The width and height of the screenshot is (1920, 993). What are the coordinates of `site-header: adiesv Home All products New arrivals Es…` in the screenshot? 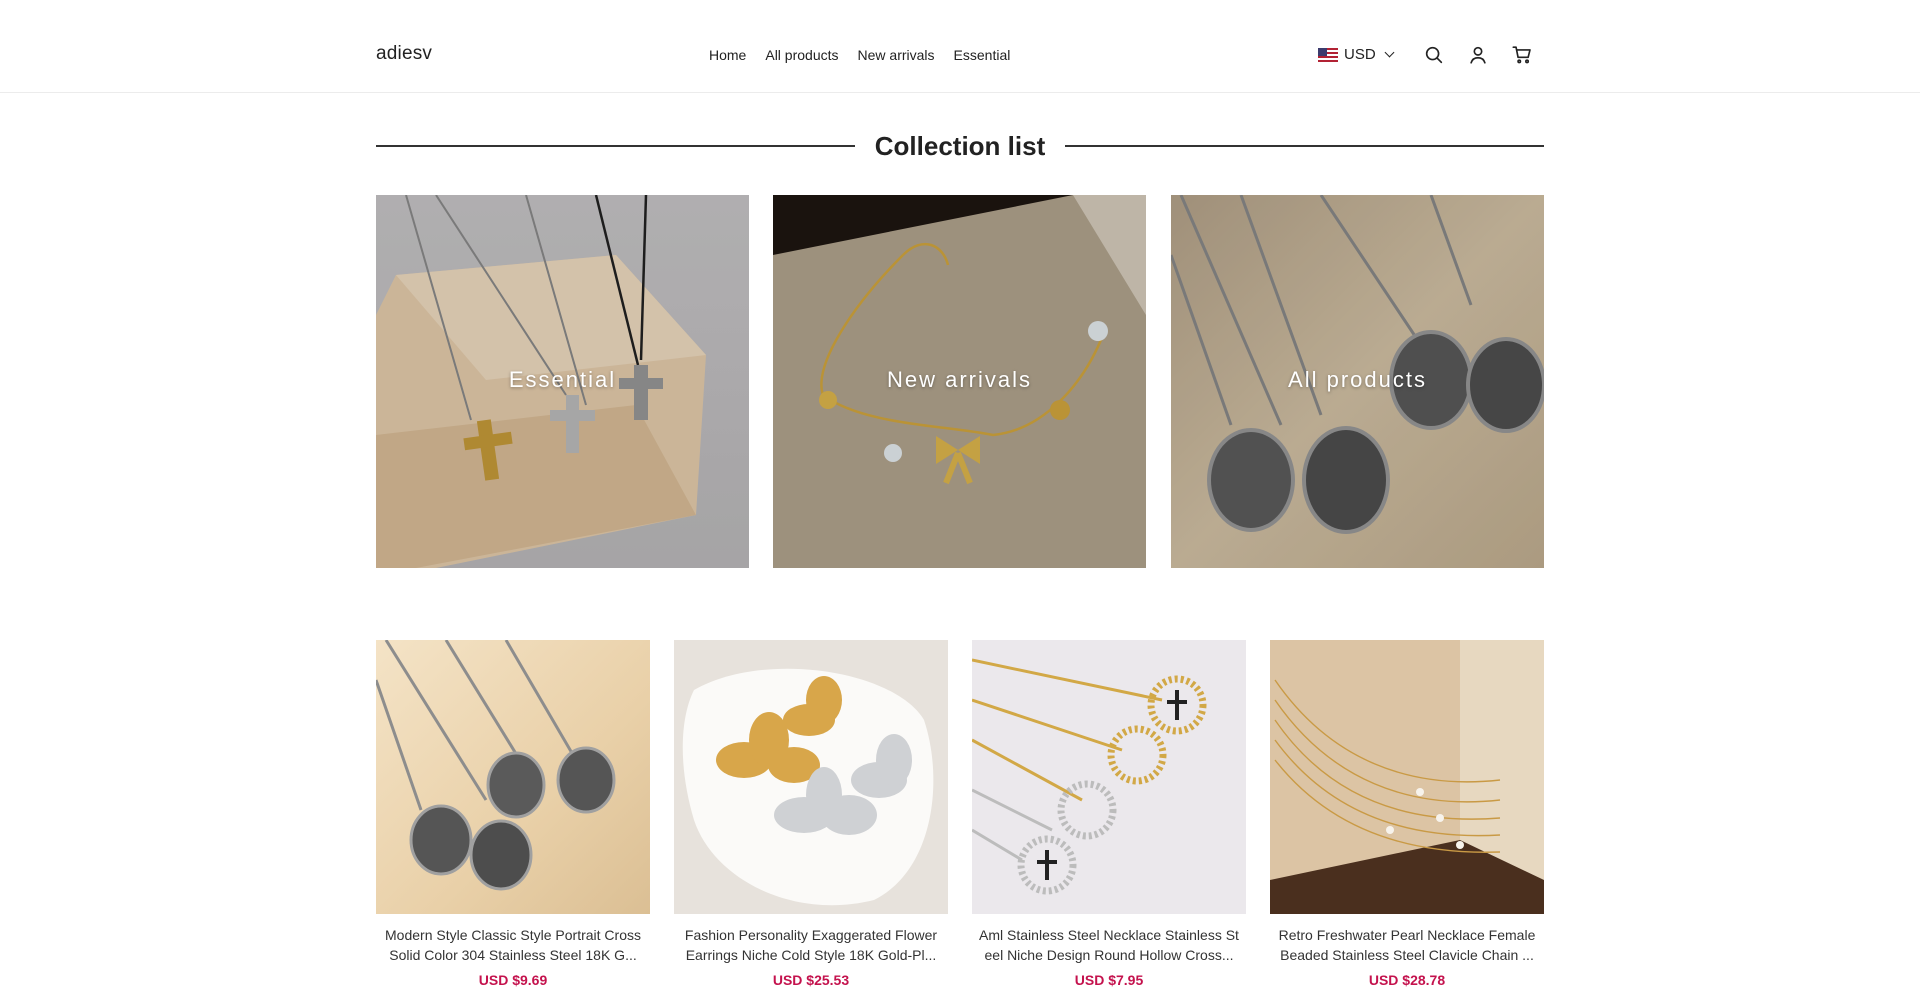 It's located at (960, 46).